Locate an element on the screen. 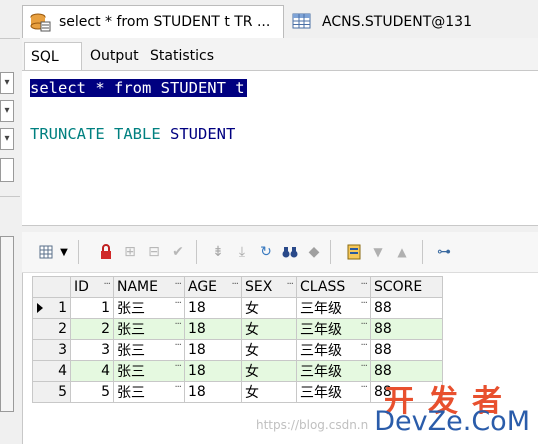 Image resolution: width=538 pixels, height=444 pixels. tab-table-window: ACNS.STUDENT@131 is located at coordinates (412, 21).